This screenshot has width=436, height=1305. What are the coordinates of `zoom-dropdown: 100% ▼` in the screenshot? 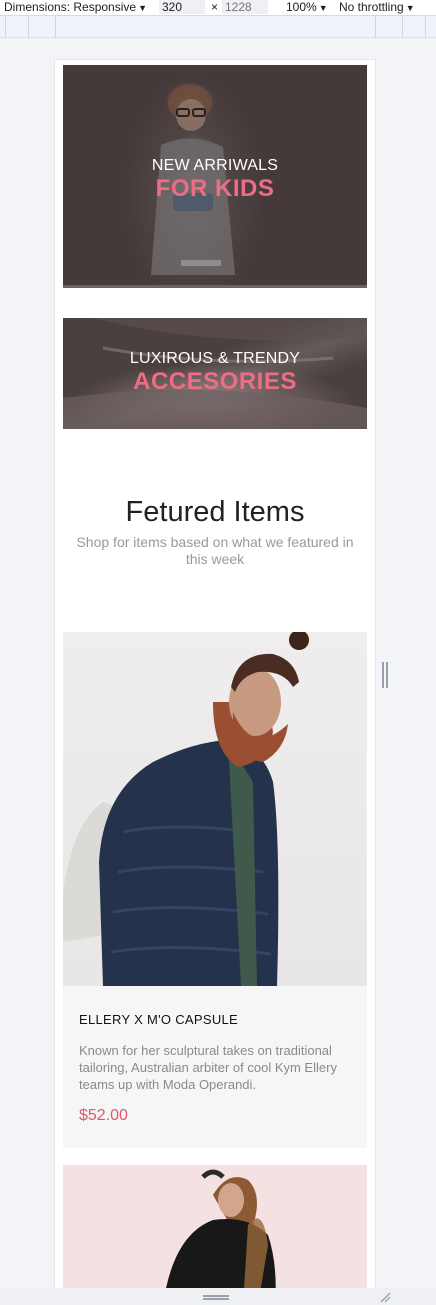 It's located at (307, 8).